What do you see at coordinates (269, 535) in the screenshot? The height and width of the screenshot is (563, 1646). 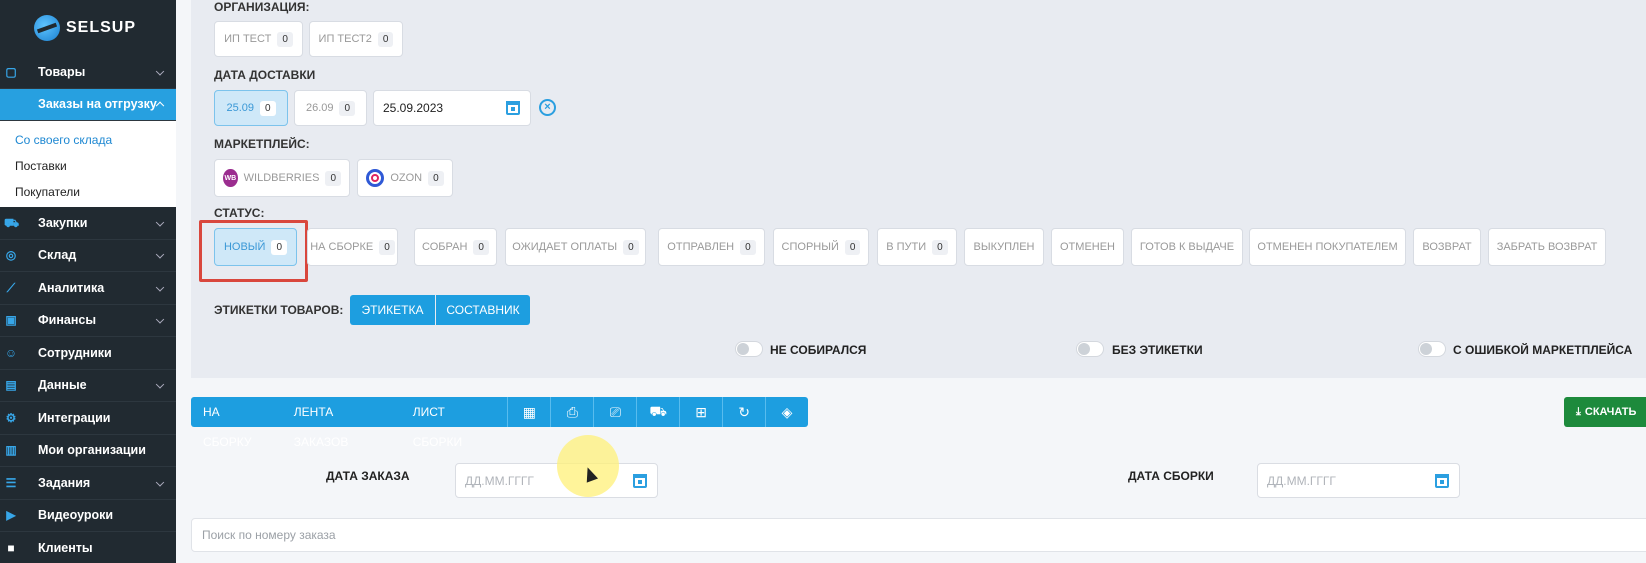 I see `search-placeholder: Поиск по номеру заказа` at bounding box center [269, 535].